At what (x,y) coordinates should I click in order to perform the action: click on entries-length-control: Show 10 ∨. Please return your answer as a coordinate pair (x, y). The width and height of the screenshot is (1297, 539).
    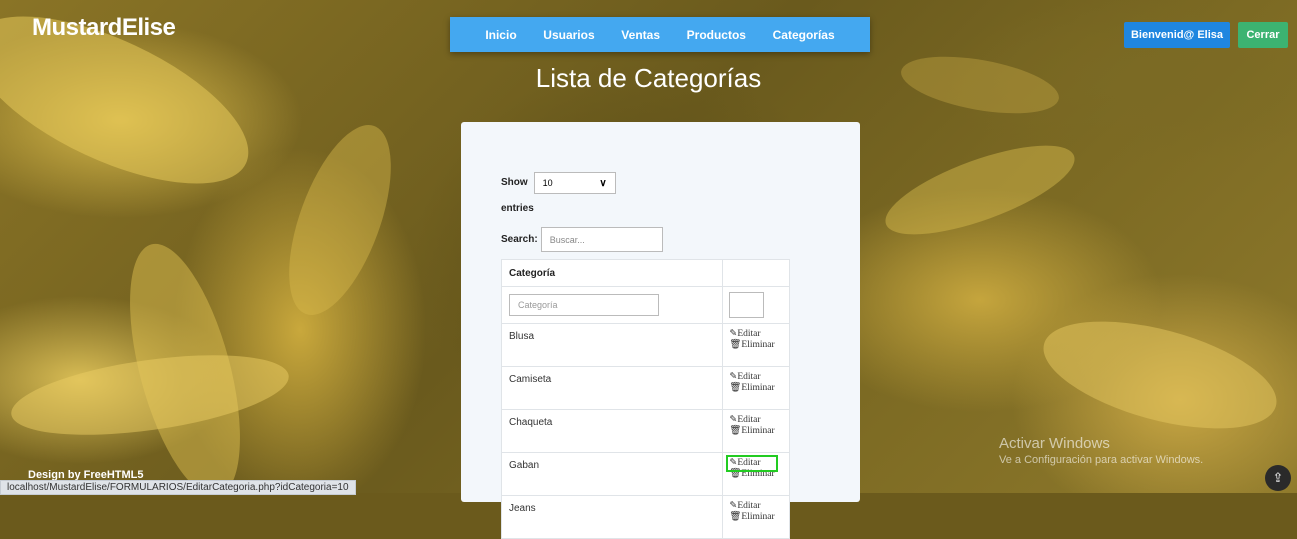
    Looking at the image, I should click on (558, 183).